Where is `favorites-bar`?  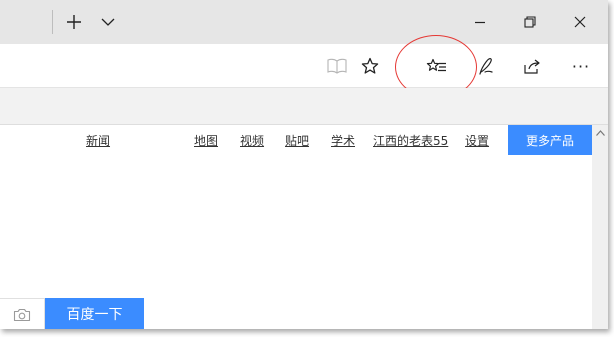
favorites-bar is located at coordinates (304, 106).